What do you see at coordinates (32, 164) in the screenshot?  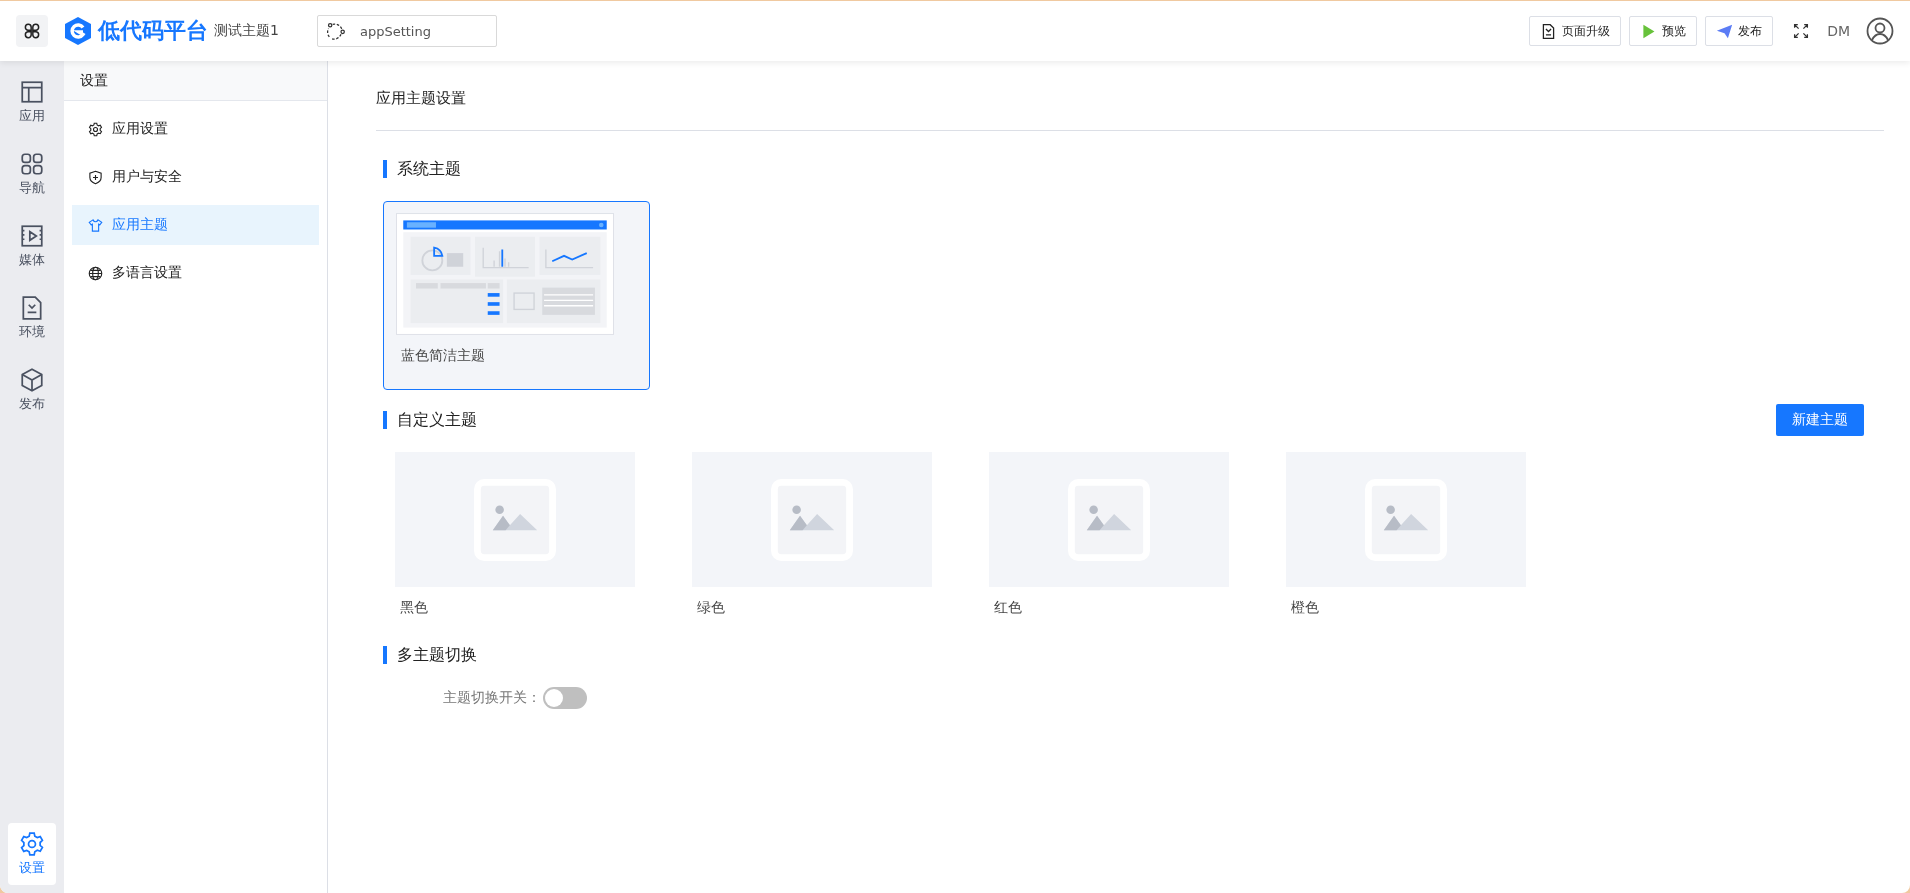 I see `grid-icon` at bounding box center [32, 164].